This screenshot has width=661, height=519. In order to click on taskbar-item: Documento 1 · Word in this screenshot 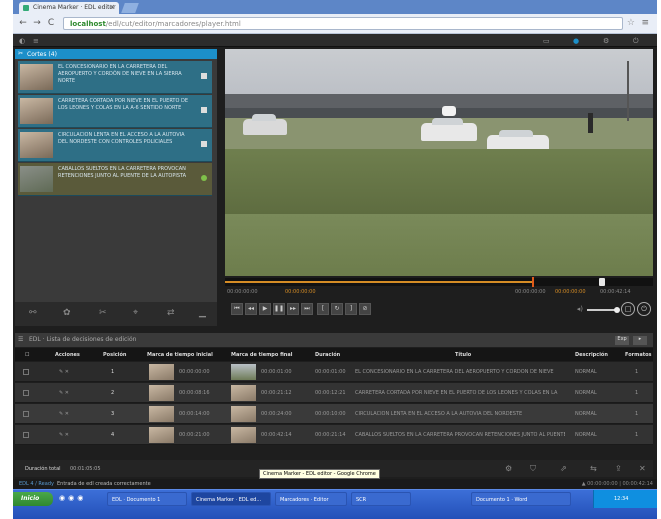, I will do `click(521, 499)`.